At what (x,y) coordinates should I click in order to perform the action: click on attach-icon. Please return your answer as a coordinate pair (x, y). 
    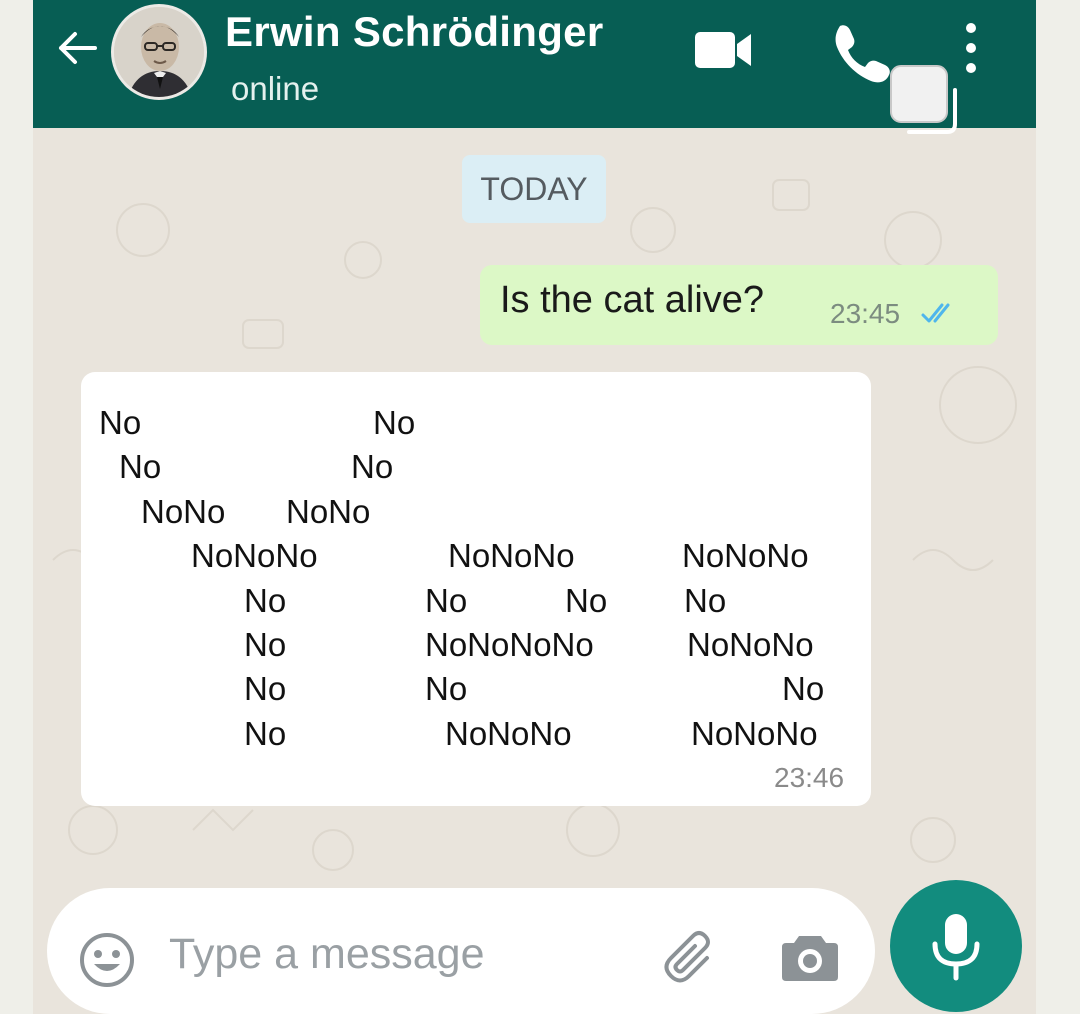
    Looking at the image, I should click on (690, 959).